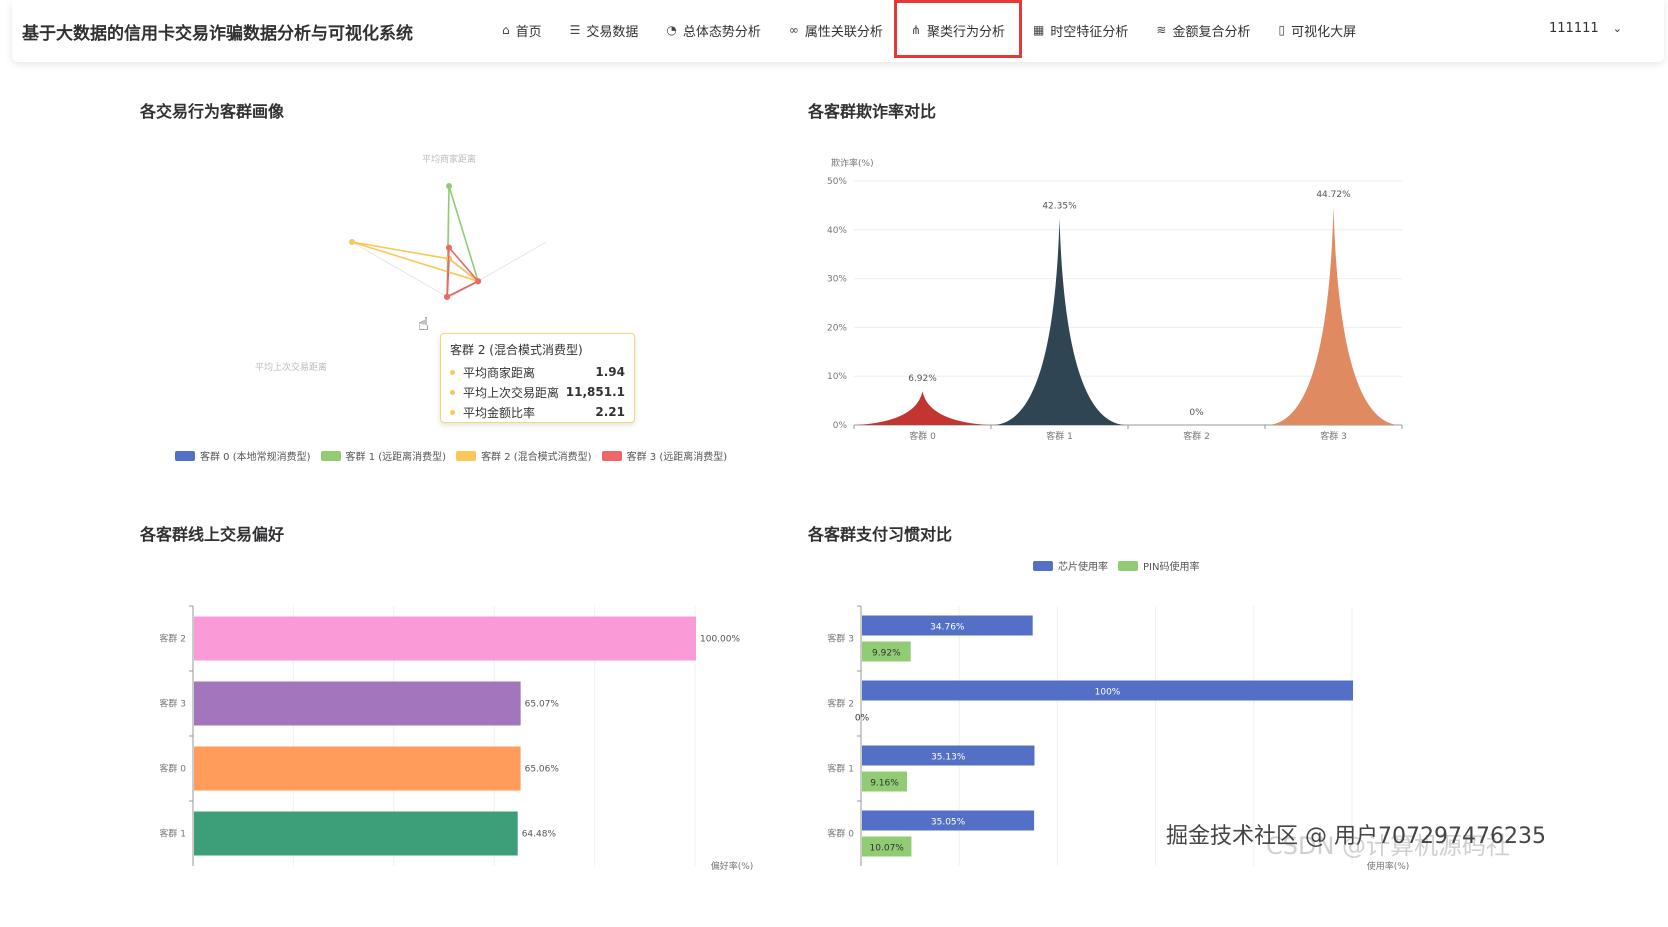  What do you see at coordinates (536, 457) in the screenshot?
I see `legend-label: 客群 2 (混合模式消费型)` at bounding box center [536, 457].